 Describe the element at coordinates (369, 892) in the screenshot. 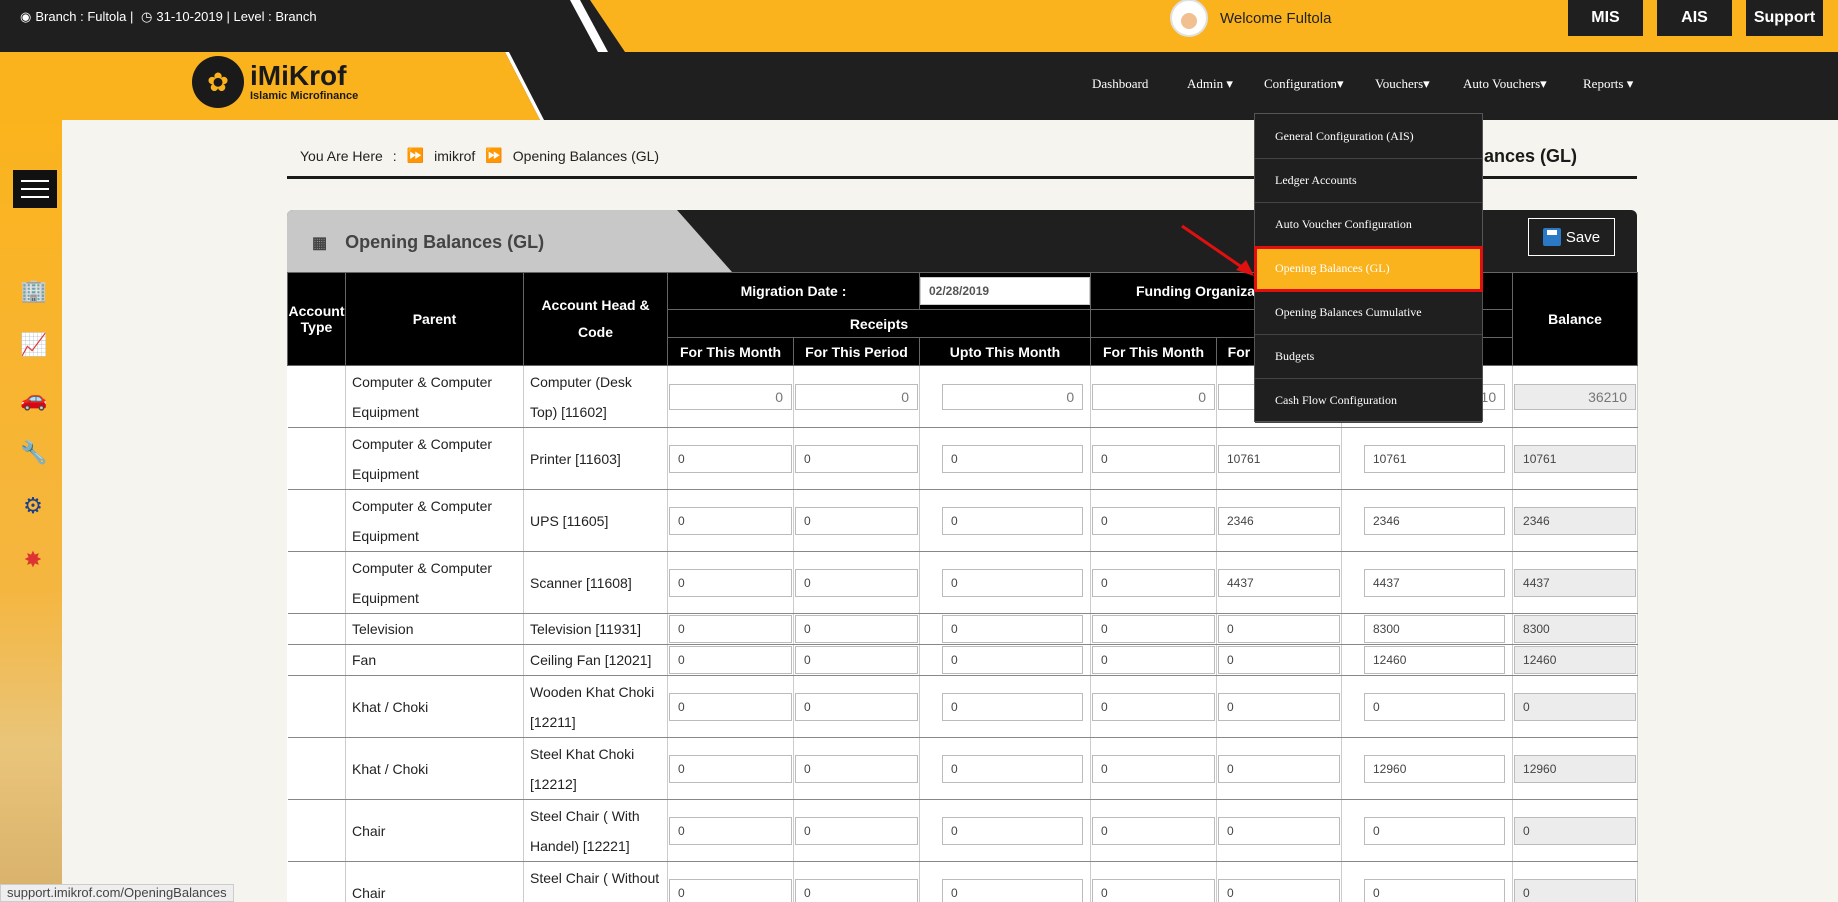

I see `parent-text: Chair` at that location.